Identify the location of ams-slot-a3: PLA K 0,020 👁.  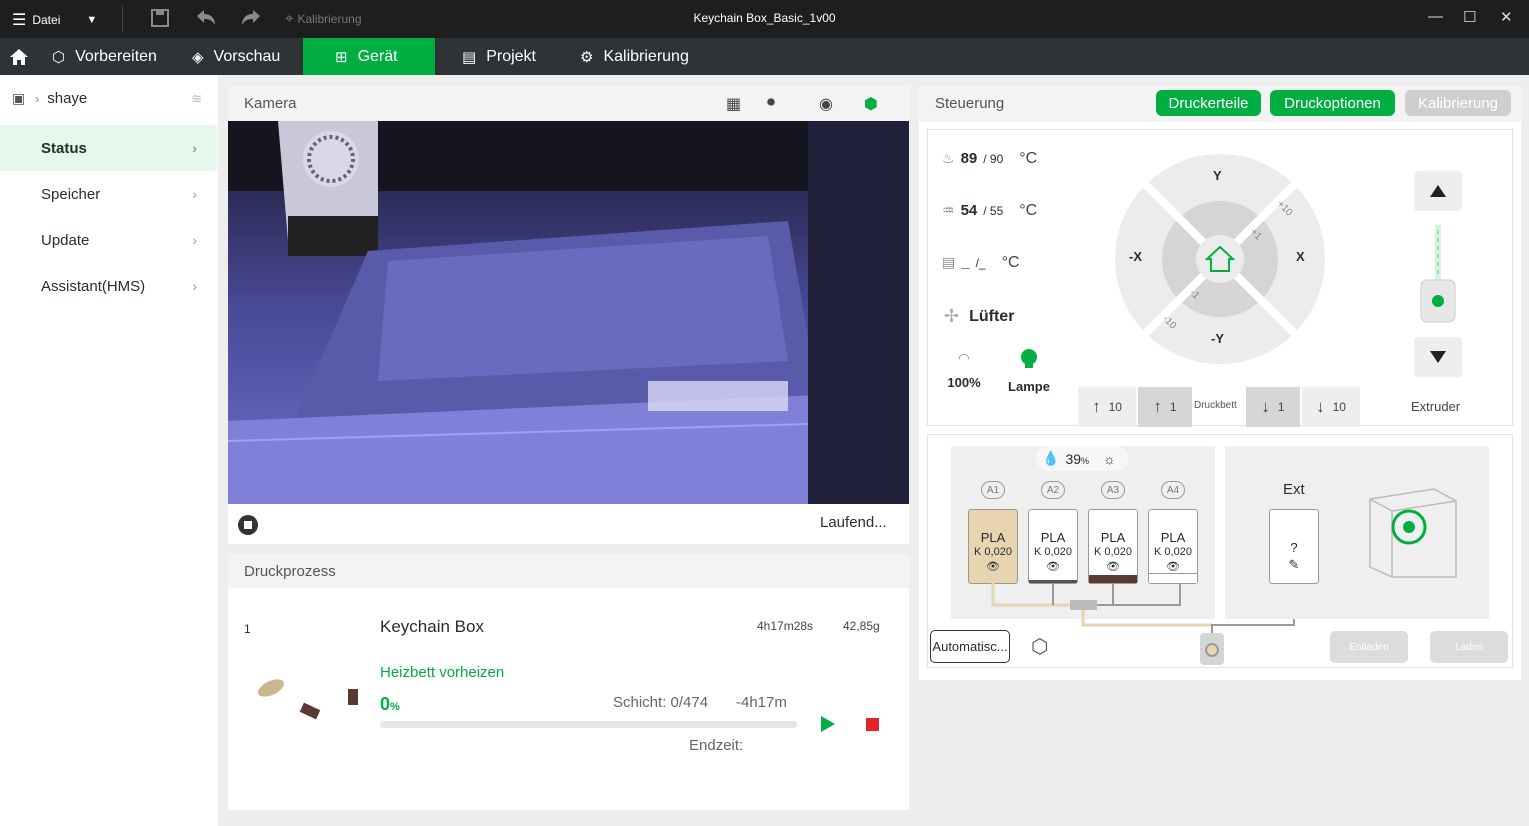
(1113, 546).